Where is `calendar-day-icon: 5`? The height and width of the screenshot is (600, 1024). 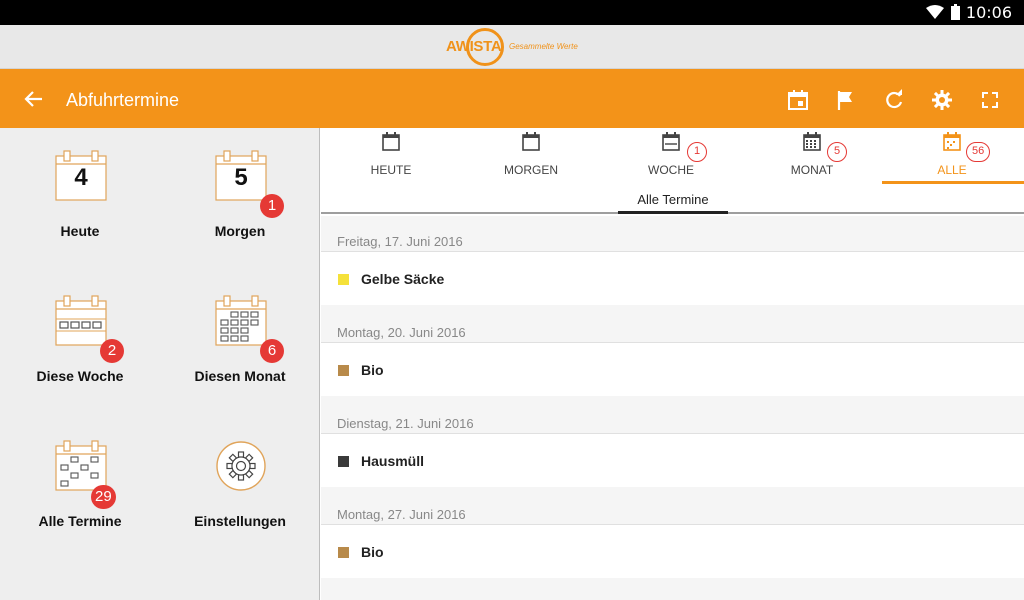 calendar-day-icon: 5 is located at coordinates (241, 176).